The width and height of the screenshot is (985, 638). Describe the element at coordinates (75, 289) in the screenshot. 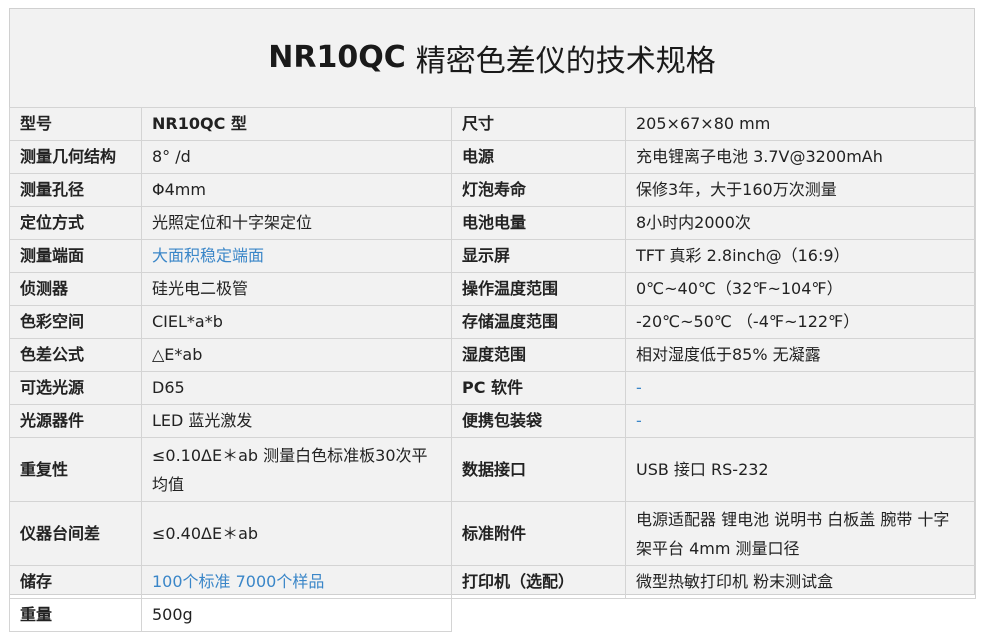

I see `spec-key: 侦测器` at that location.